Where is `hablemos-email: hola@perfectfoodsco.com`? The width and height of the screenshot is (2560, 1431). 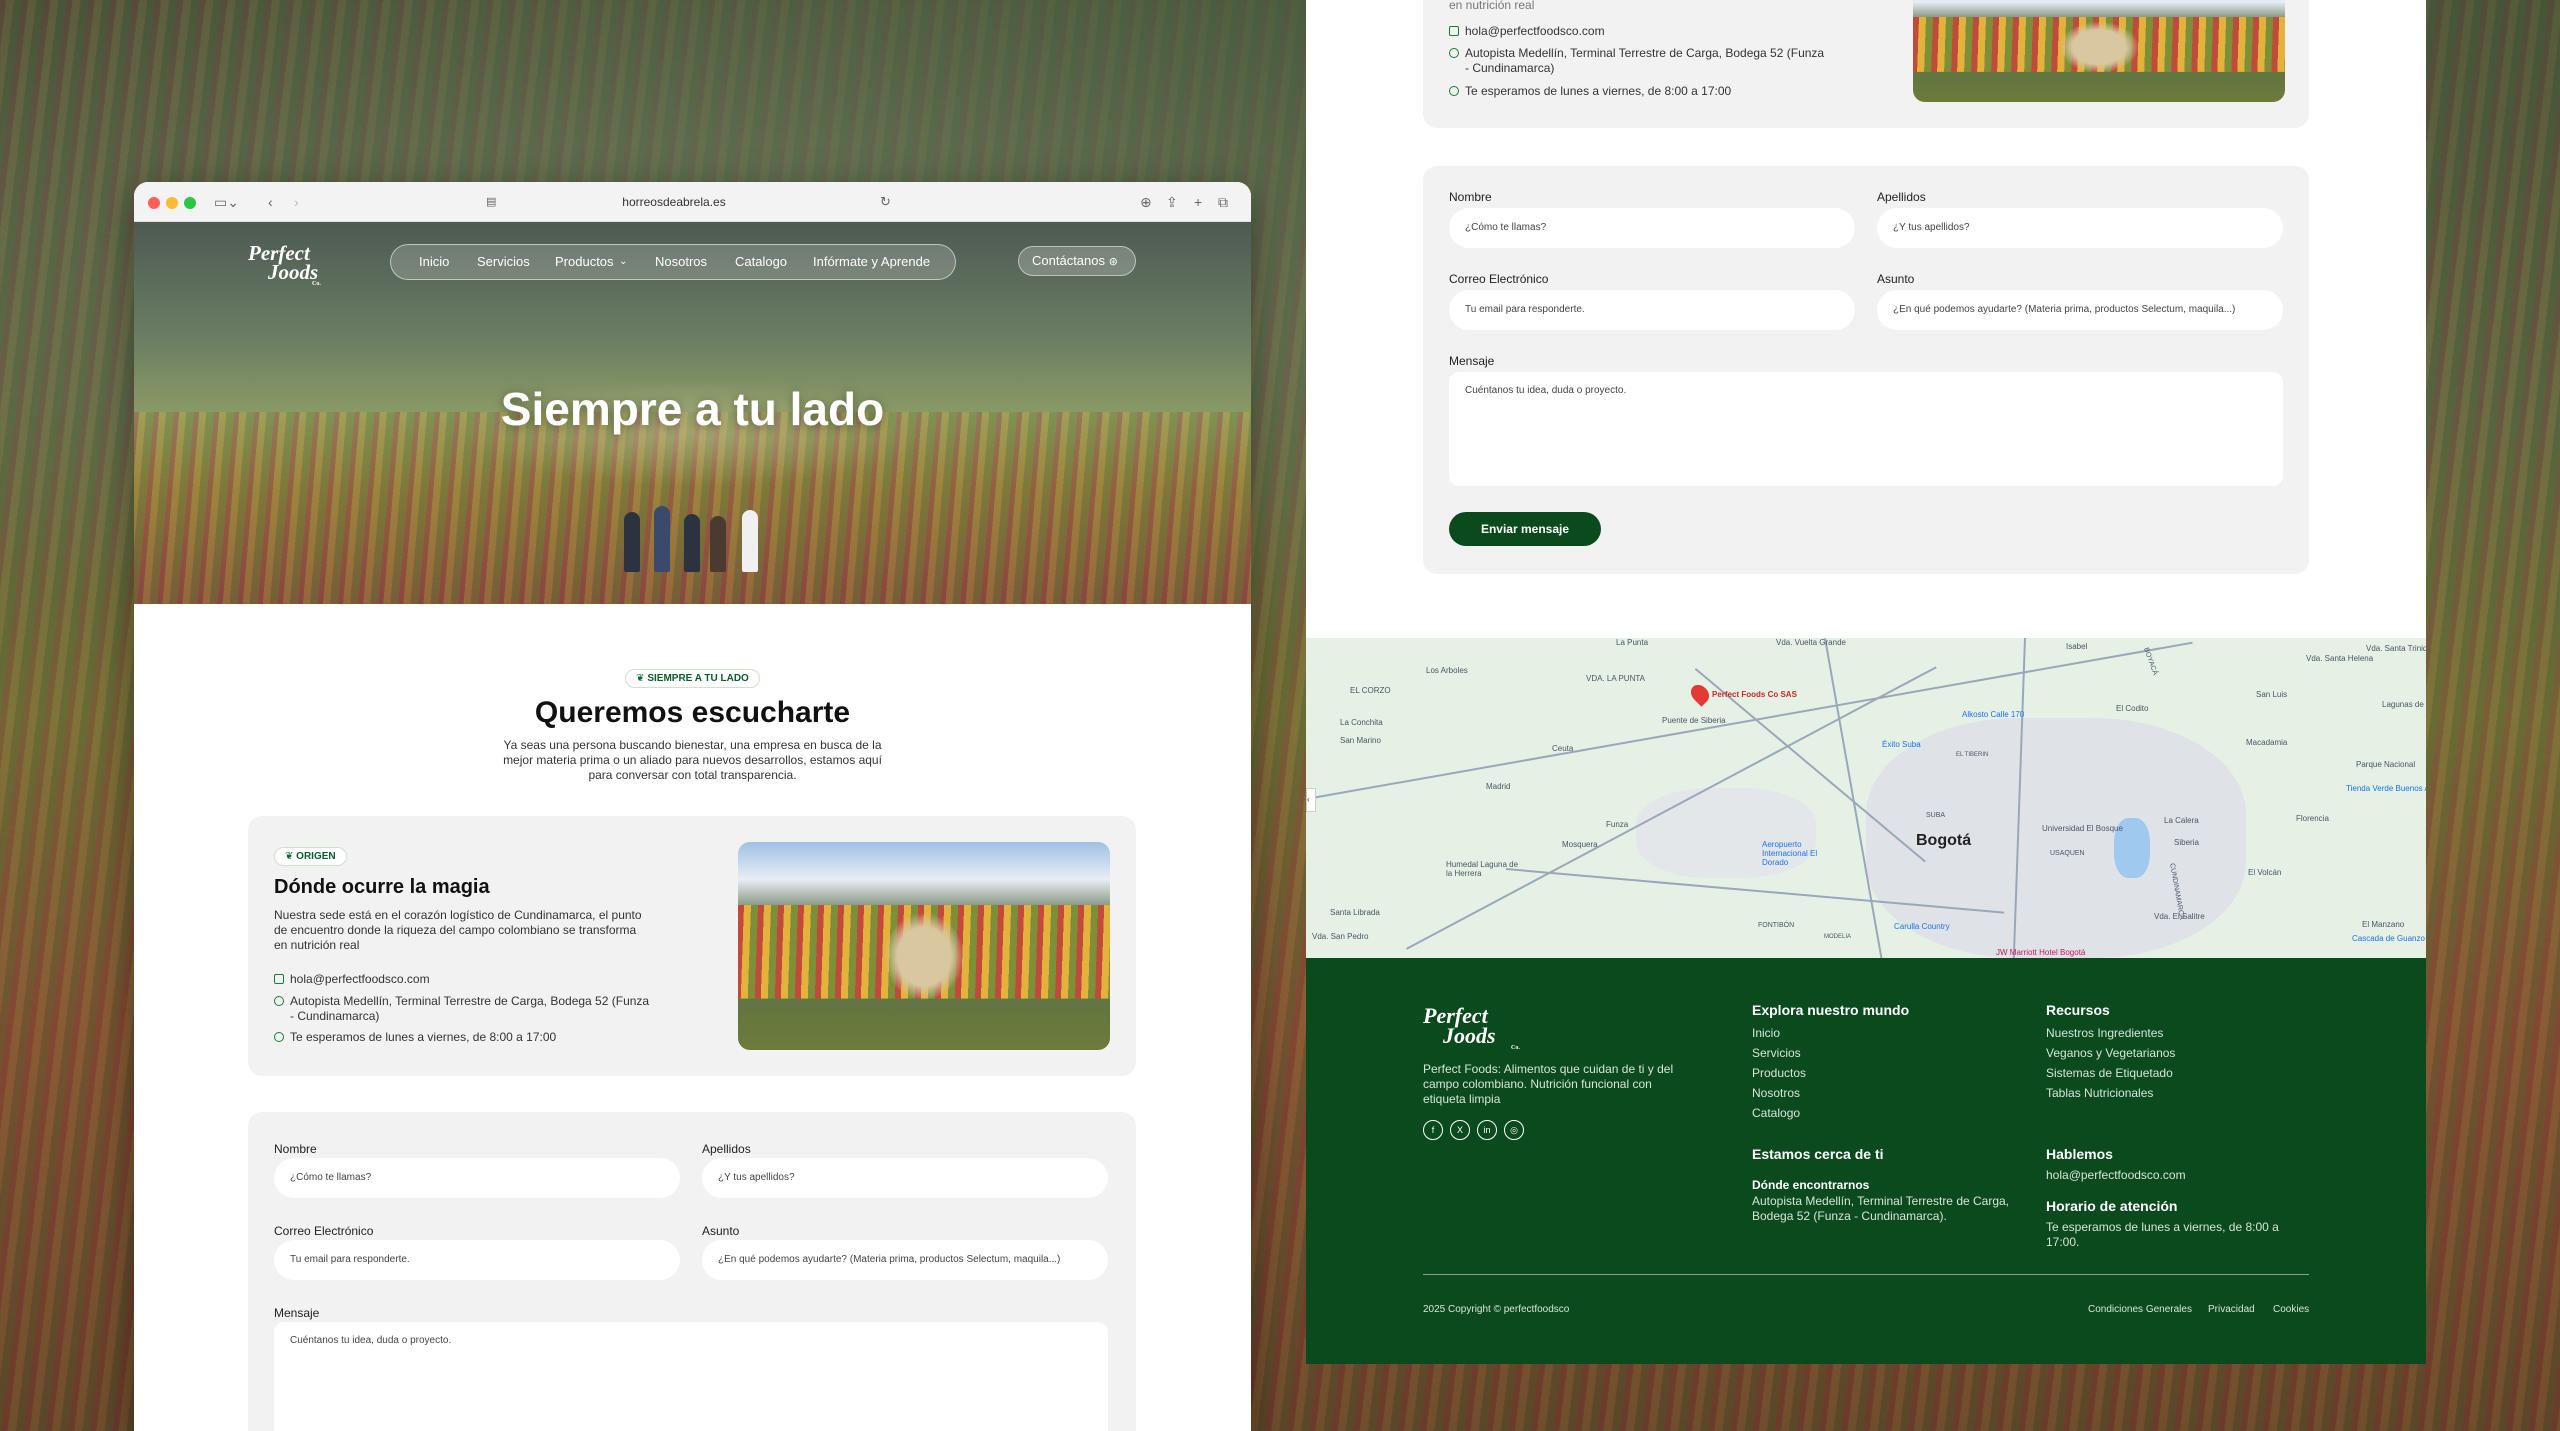
hablemos-email: hola@perfectfoodsco.com is located at coordinates (2116, 1175).